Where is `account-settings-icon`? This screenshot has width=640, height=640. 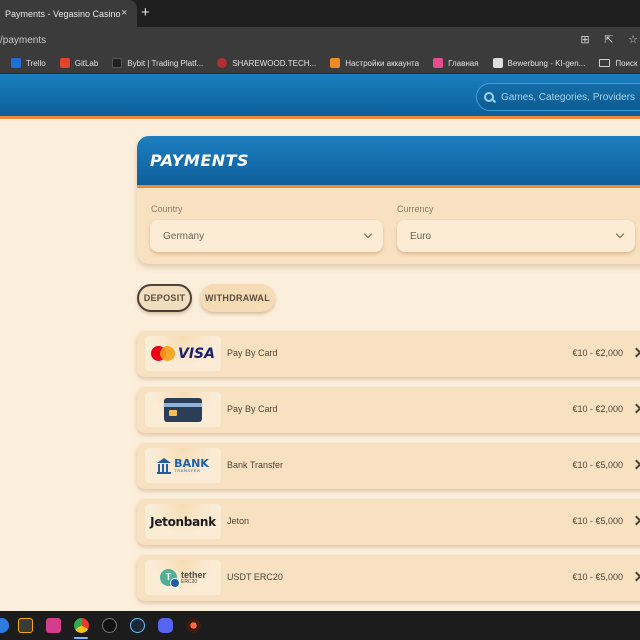 account-settings-icon is located at coordinates (335, 63).